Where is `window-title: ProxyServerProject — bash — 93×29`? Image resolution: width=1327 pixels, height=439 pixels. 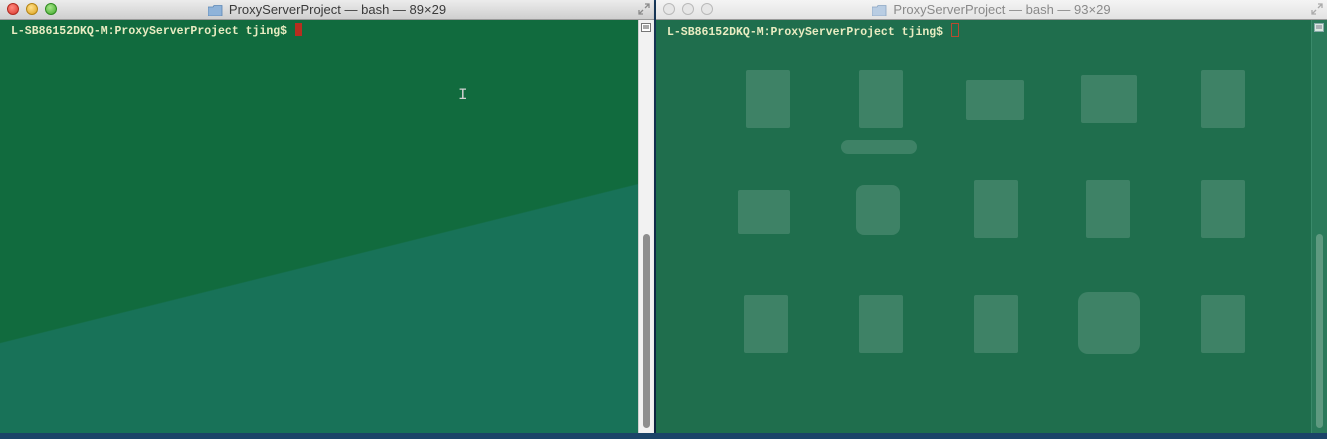
window-title: ProxyServerProject — bash — 93×29 is located at coordinates (991, 9).